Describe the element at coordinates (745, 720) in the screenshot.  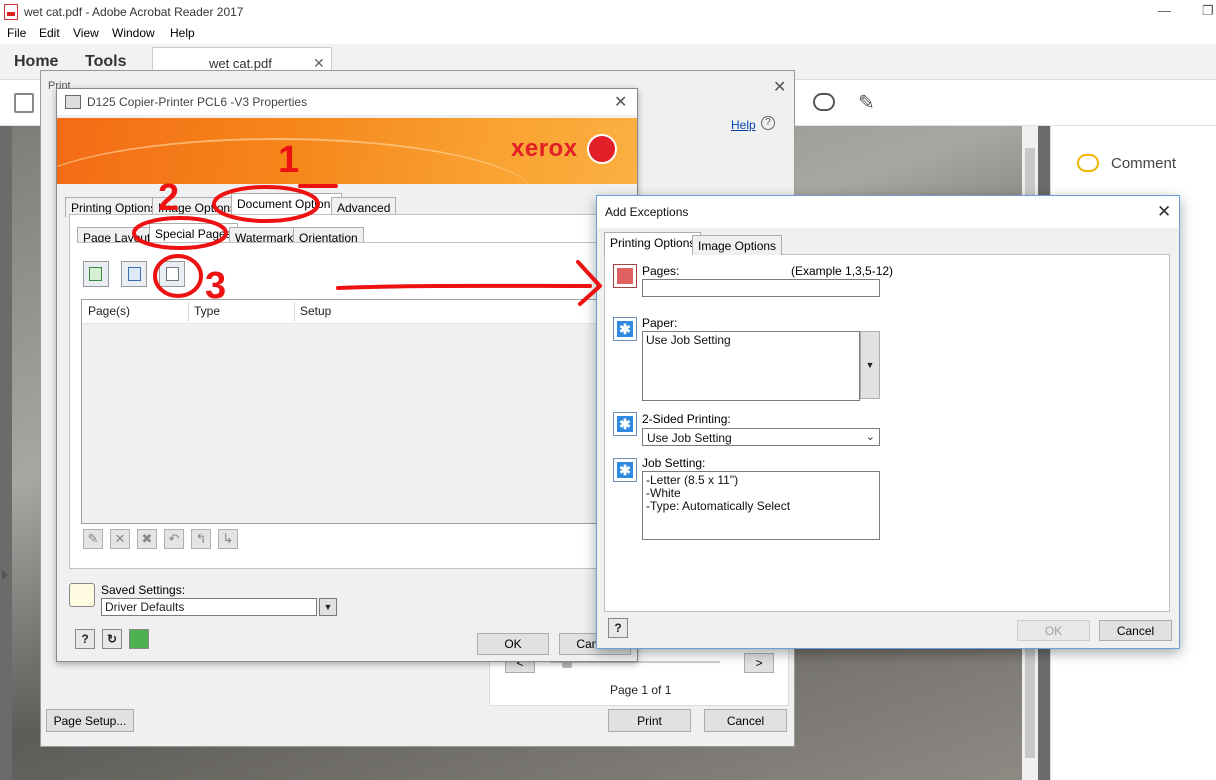
I see `print-cancel-button: Cancel` at that location.